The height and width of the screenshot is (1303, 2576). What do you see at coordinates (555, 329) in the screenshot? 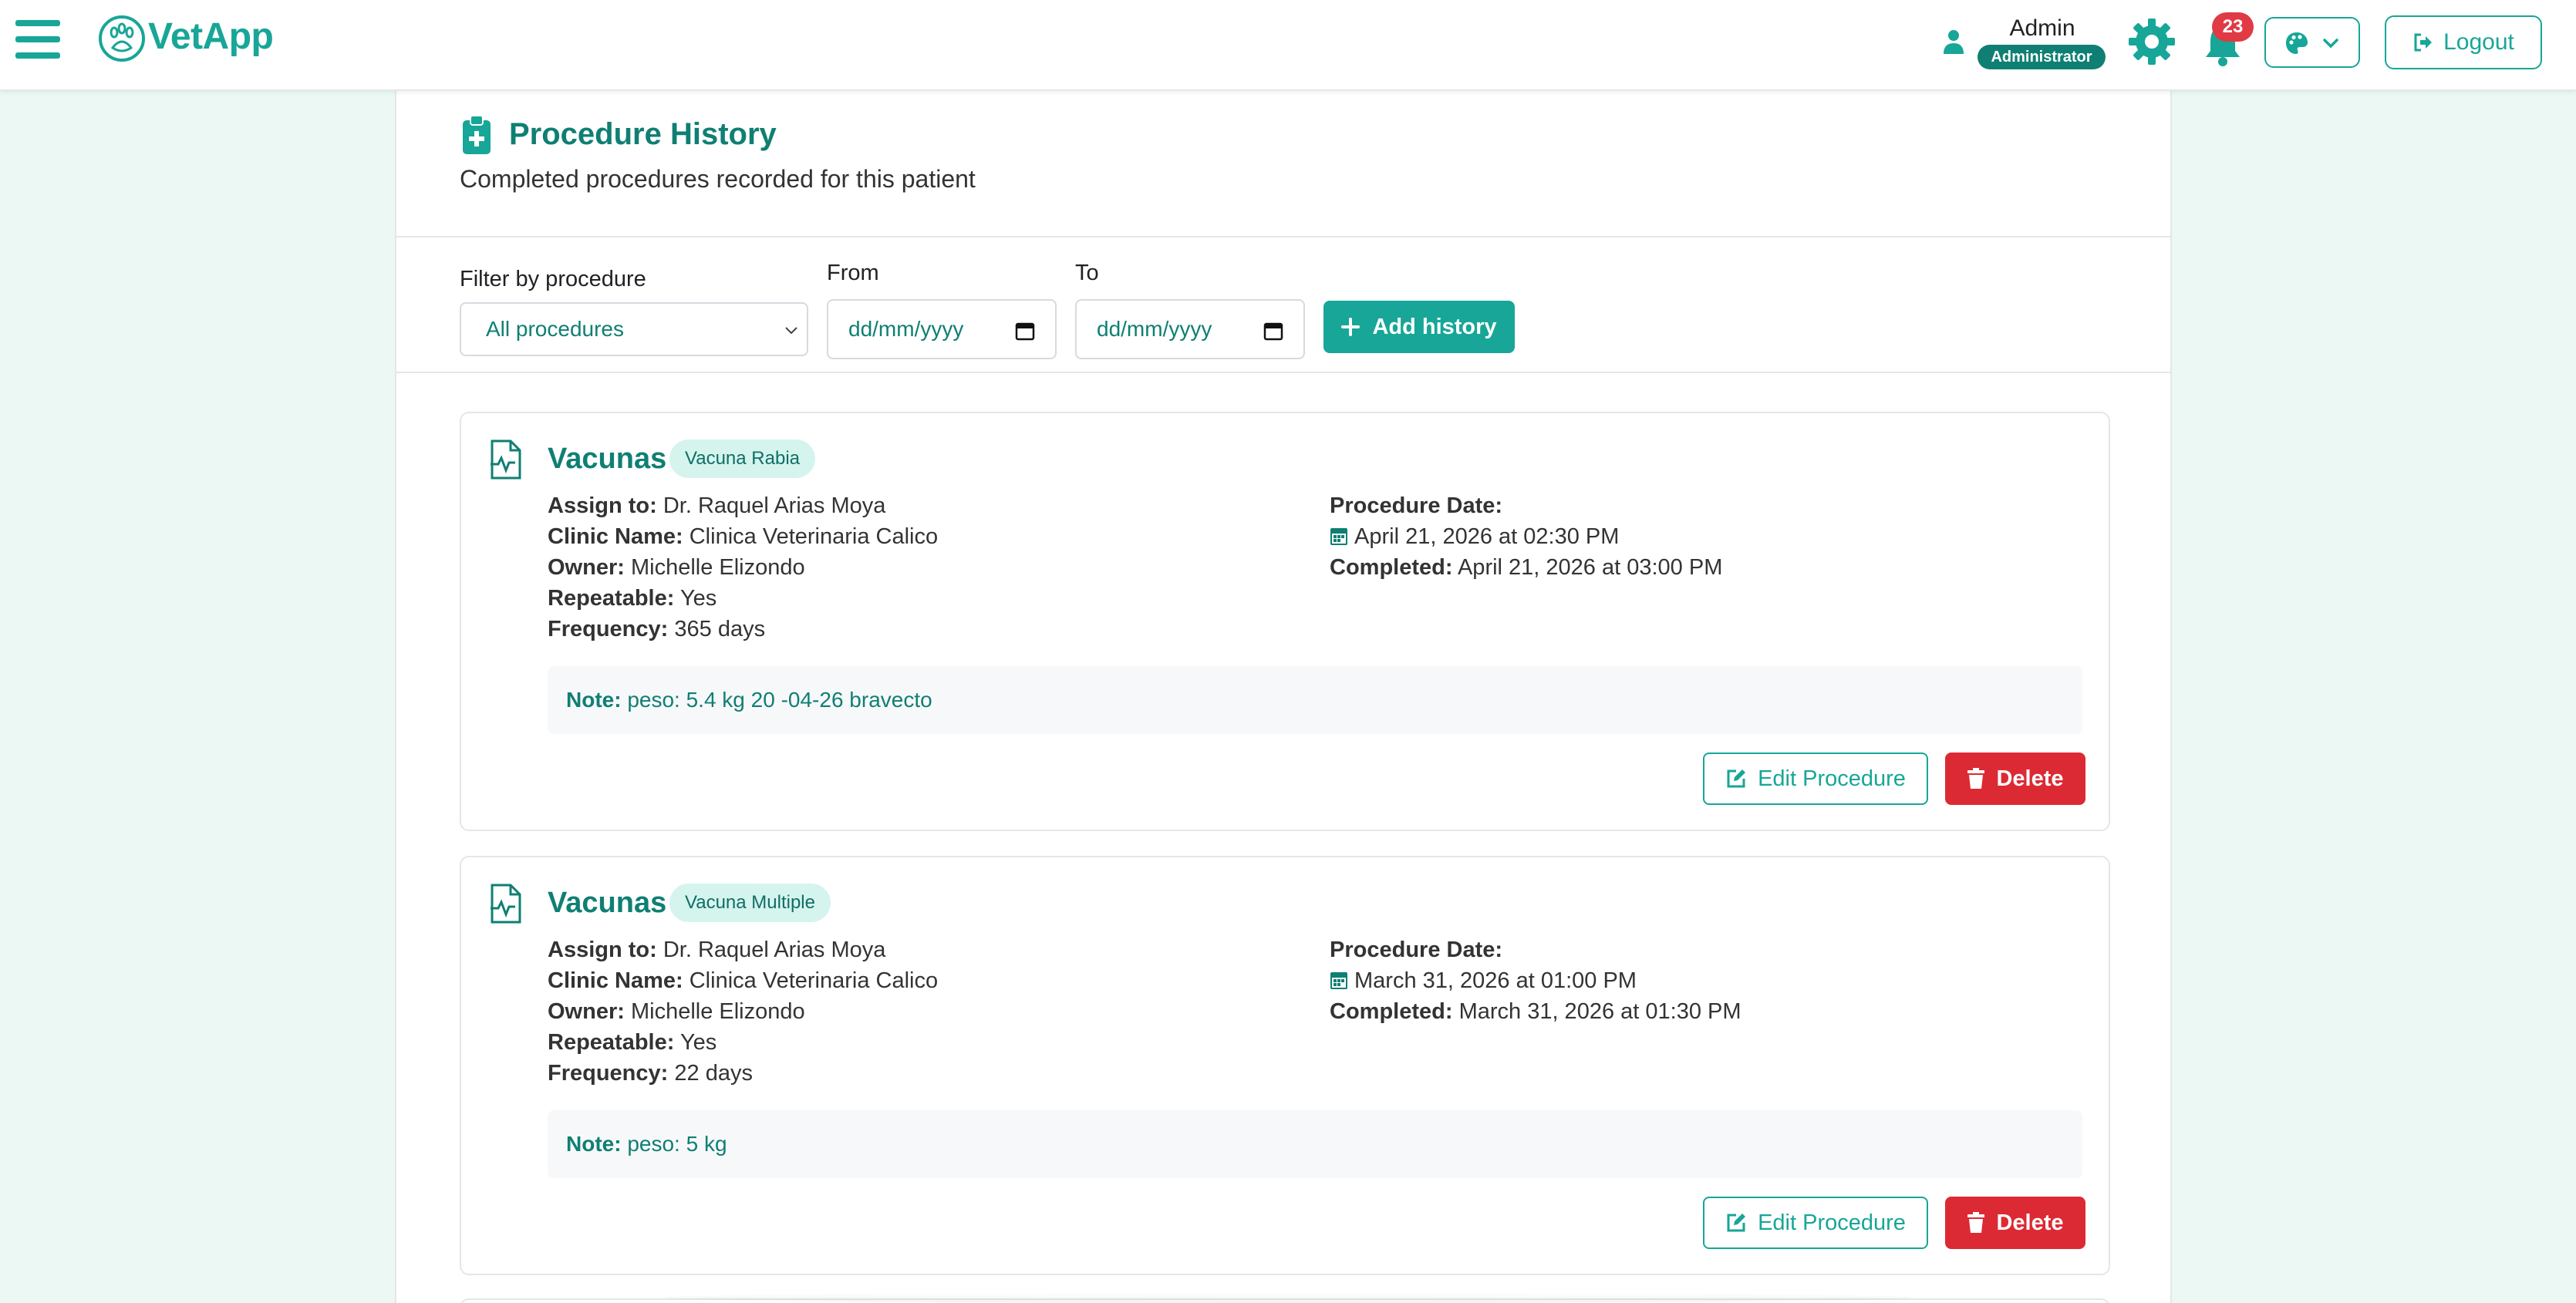
I see `procedure-filter-value: All procedures` at bounding box center [555, 329].